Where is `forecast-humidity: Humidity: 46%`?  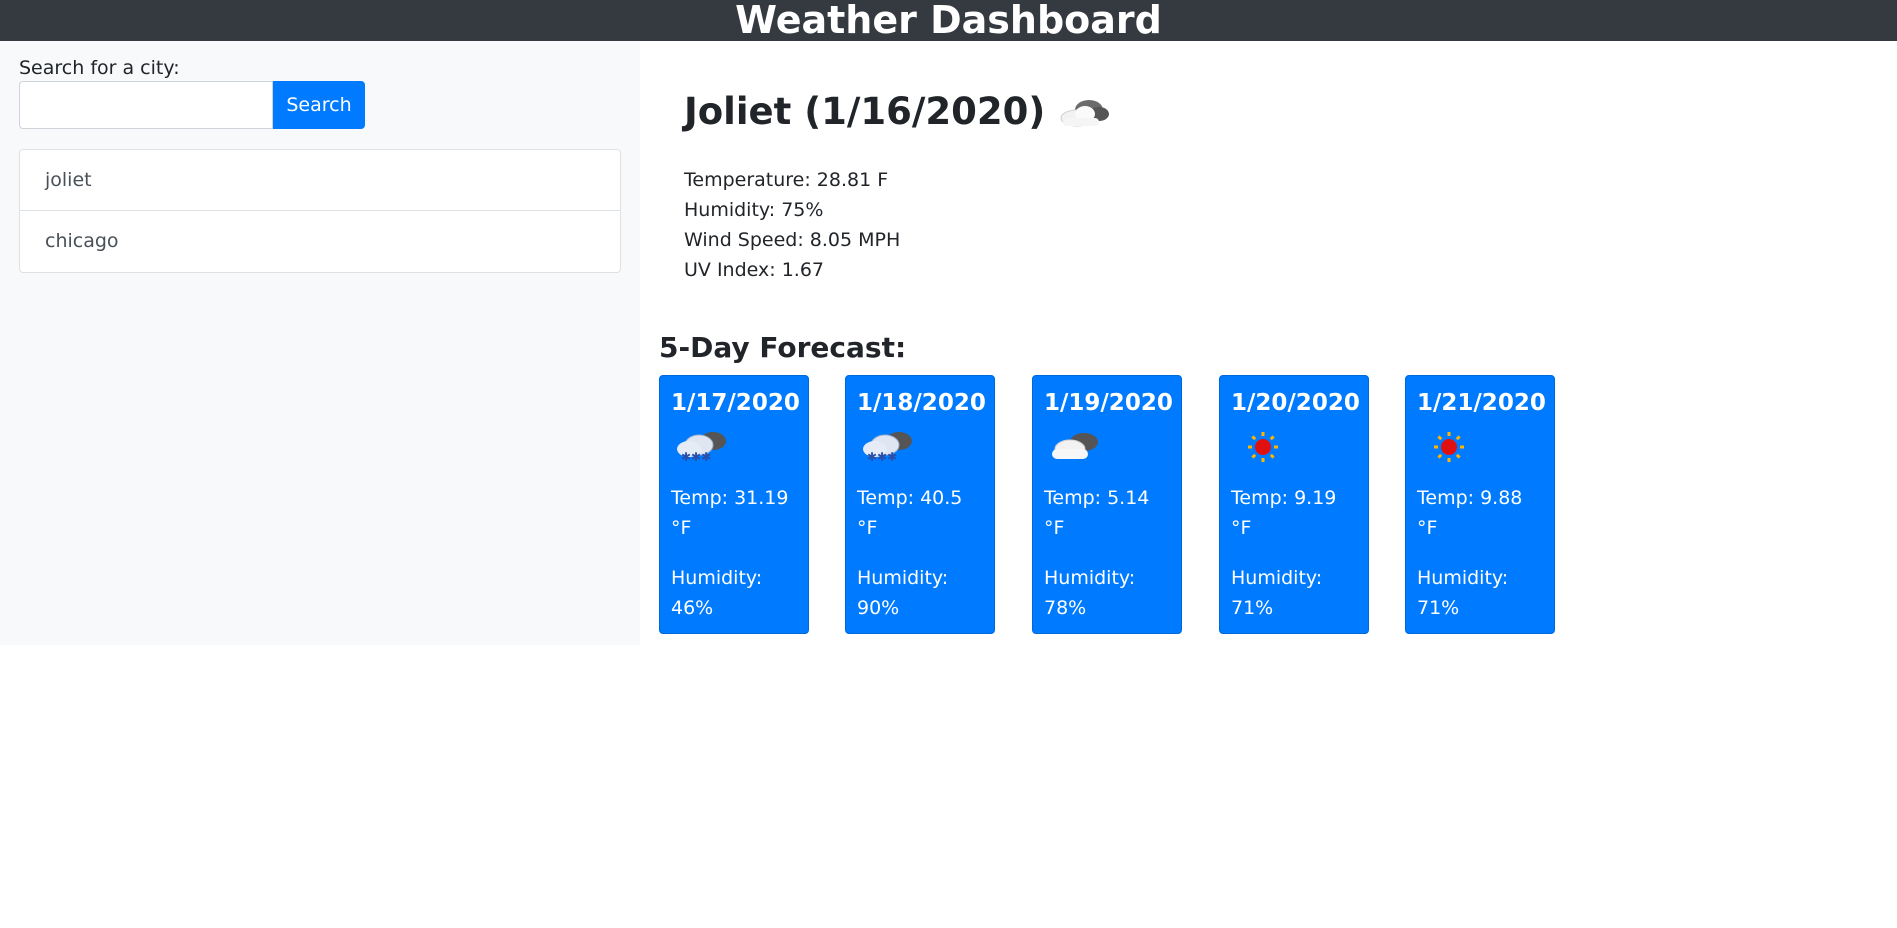
forecast-humidity: Humidity: 46% is located at coordinates (717, 593).